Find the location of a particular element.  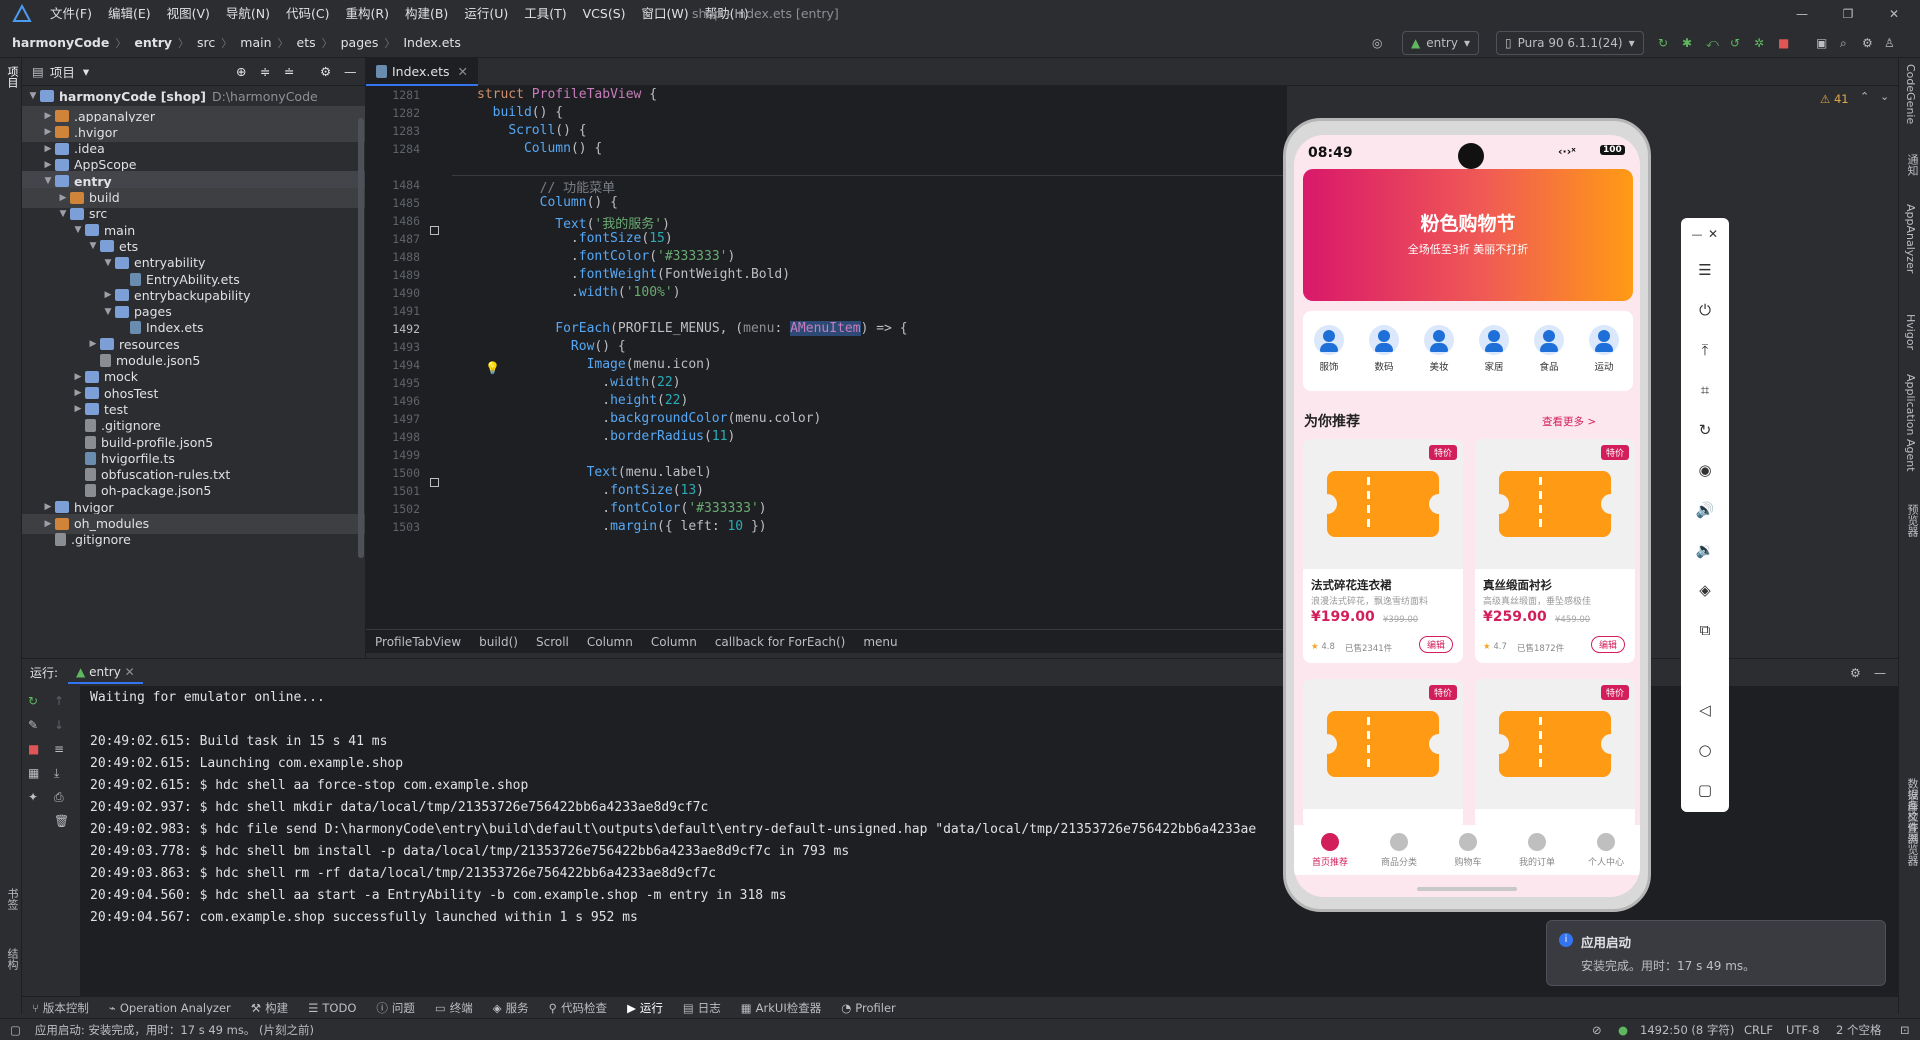

right-tool-tab: 预览器 is located at coordinates (1912, 520).